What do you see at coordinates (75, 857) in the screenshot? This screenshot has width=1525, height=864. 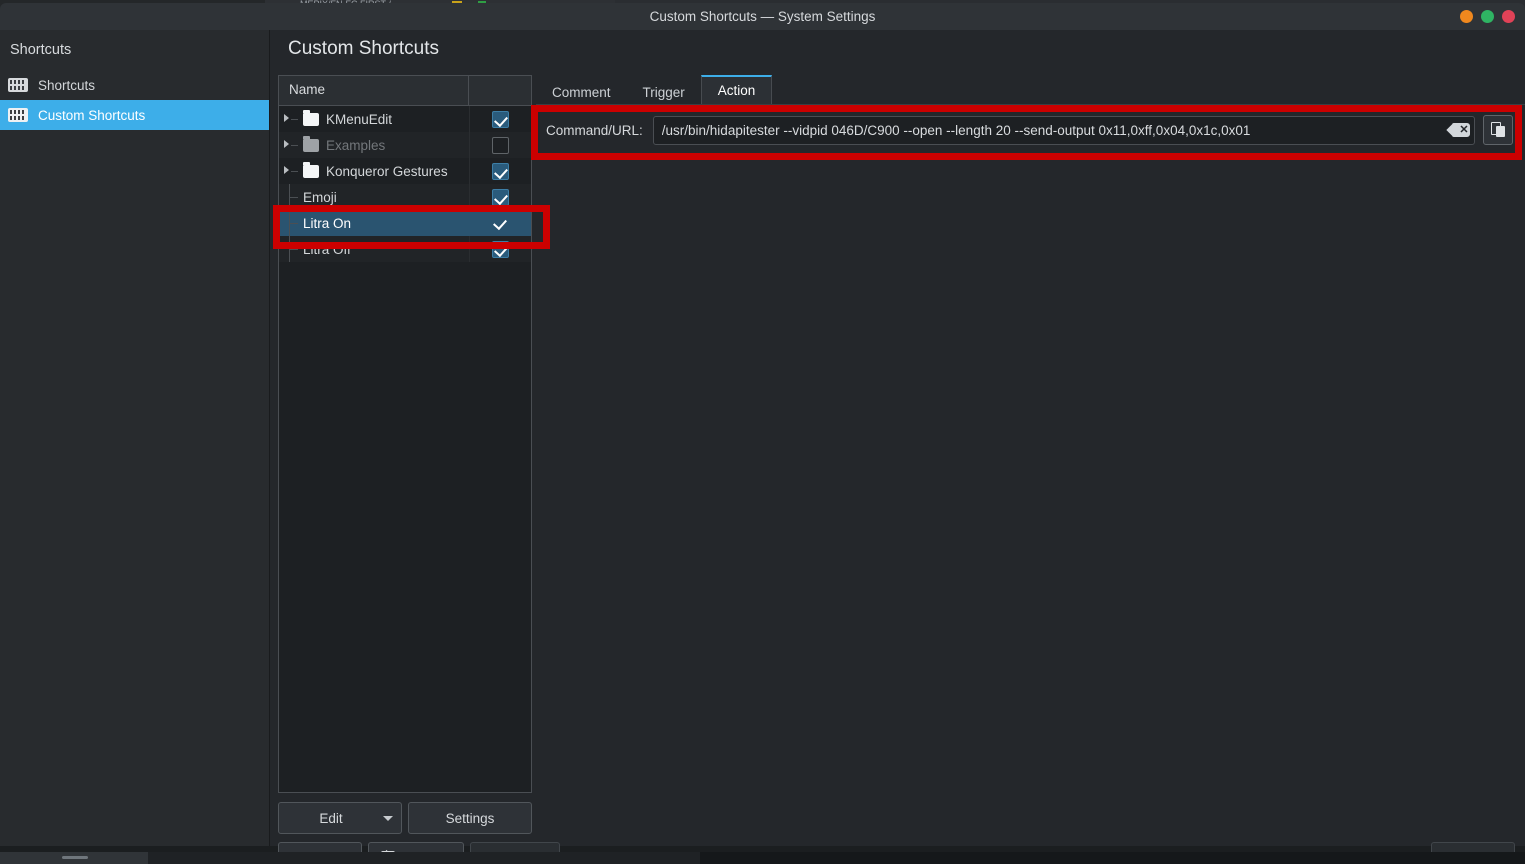 I see `taskbar-window-indicator` at bounding box center [75, 857].